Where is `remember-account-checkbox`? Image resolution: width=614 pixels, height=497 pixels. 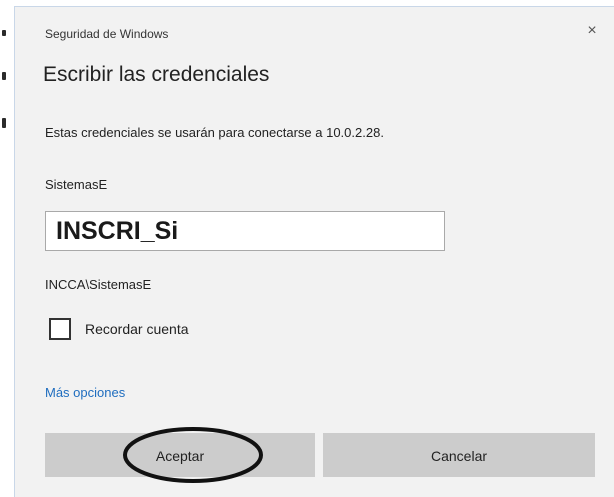
remember-account-checkbox is located at coordinates (60, 329).